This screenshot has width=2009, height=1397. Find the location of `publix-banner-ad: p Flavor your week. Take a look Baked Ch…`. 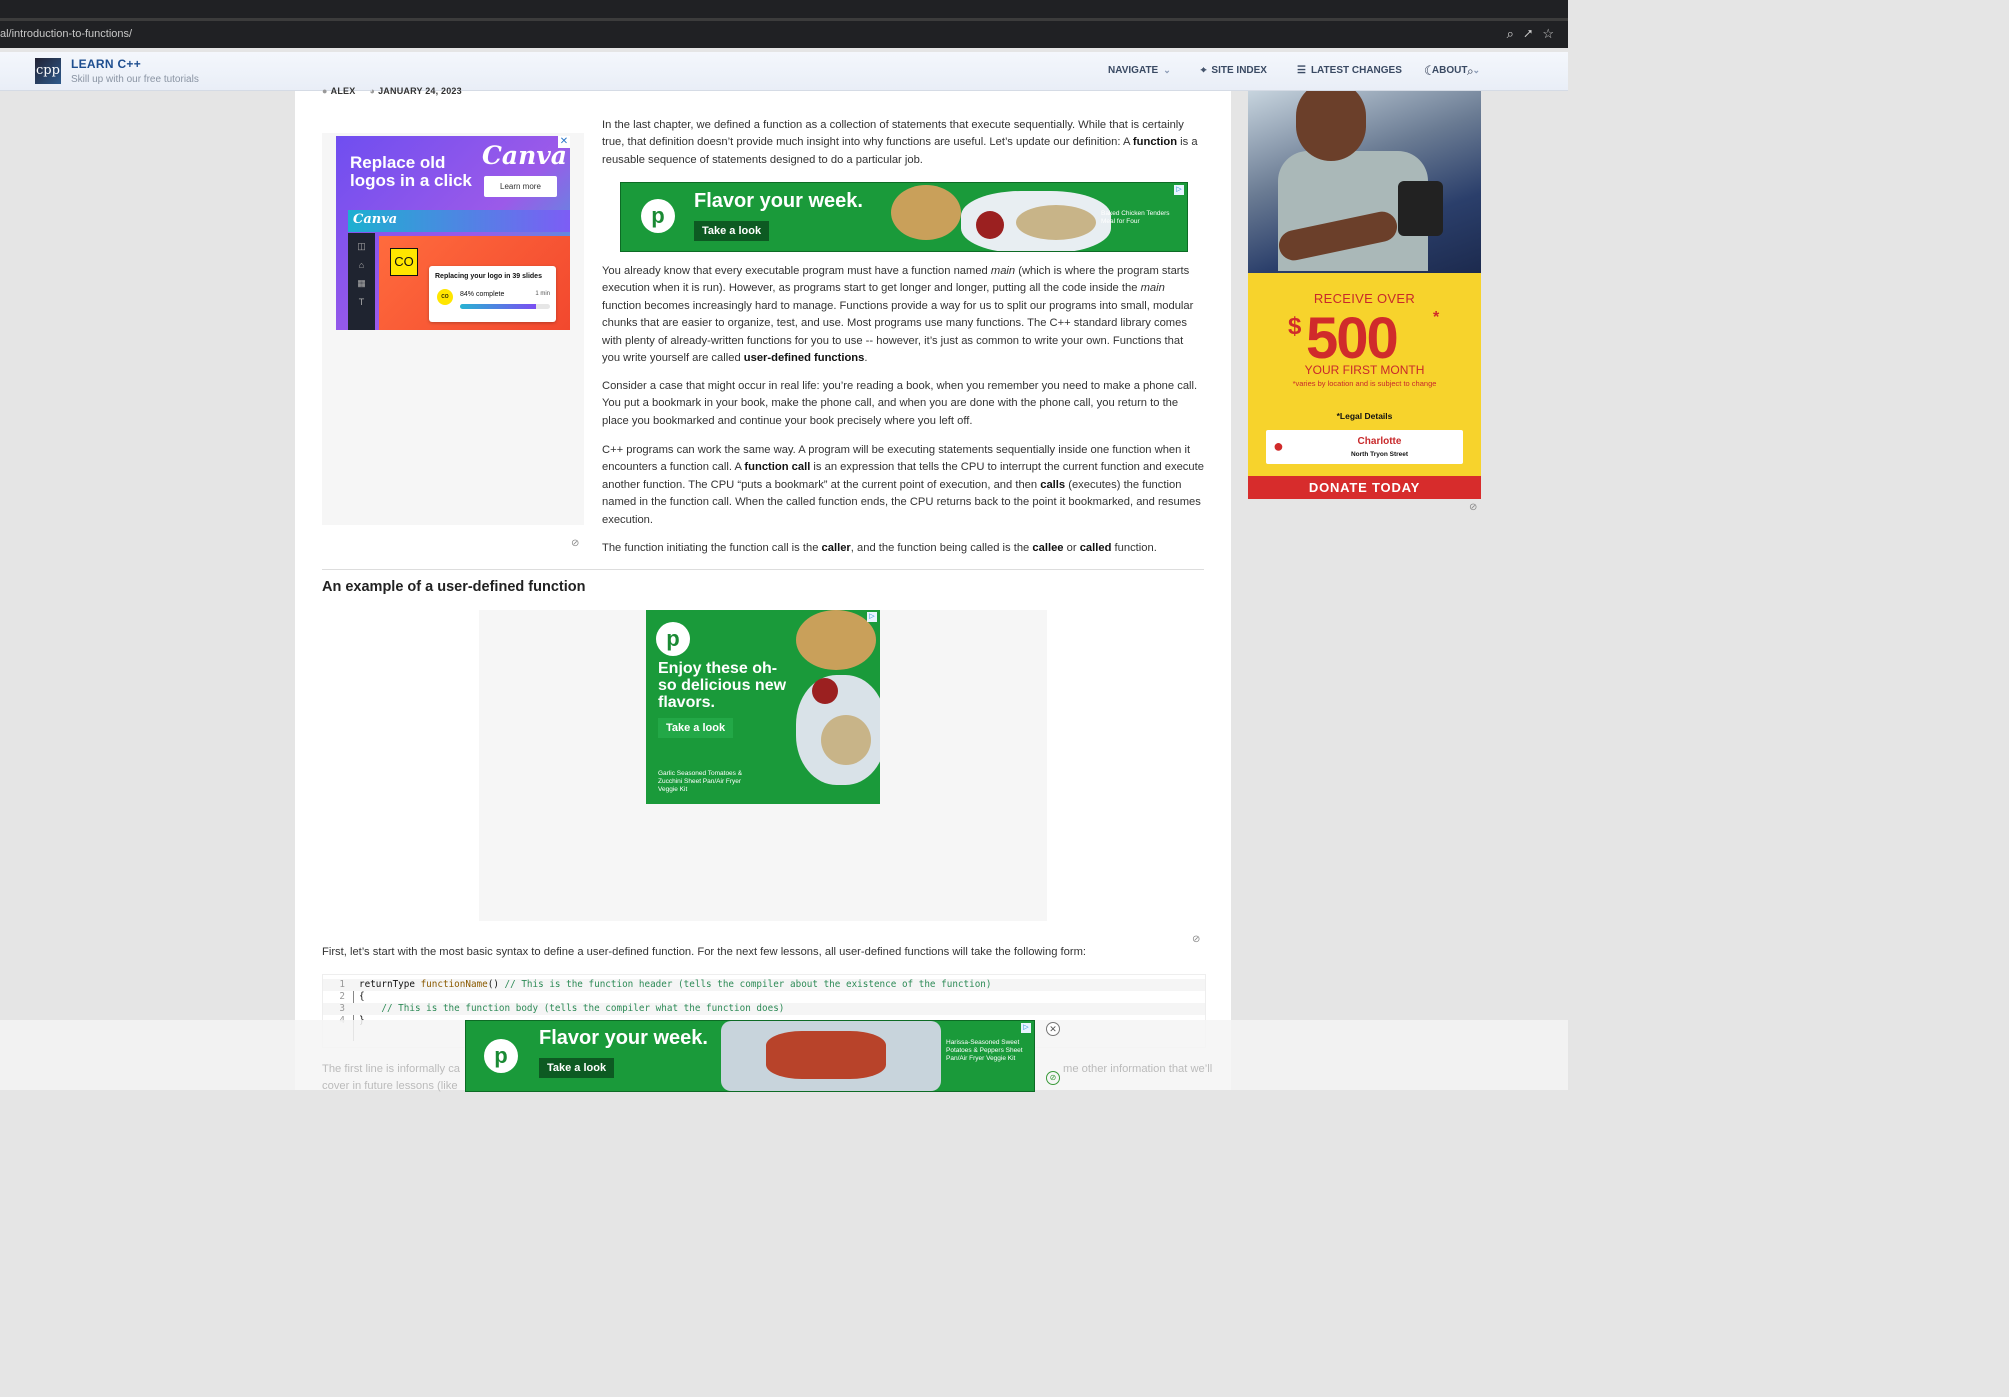

publix-banner-ad: p Flavor your week. Take a look Baked Ch… is located at coordinates (904, 217).